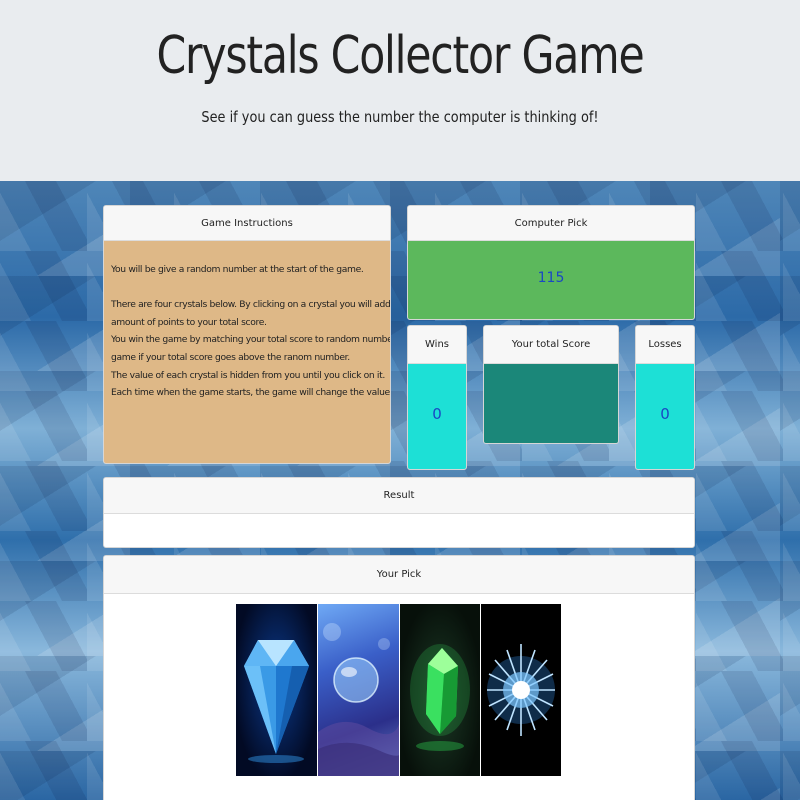  I want to click on blue-diamond-crystal-button, so click(276, 690).